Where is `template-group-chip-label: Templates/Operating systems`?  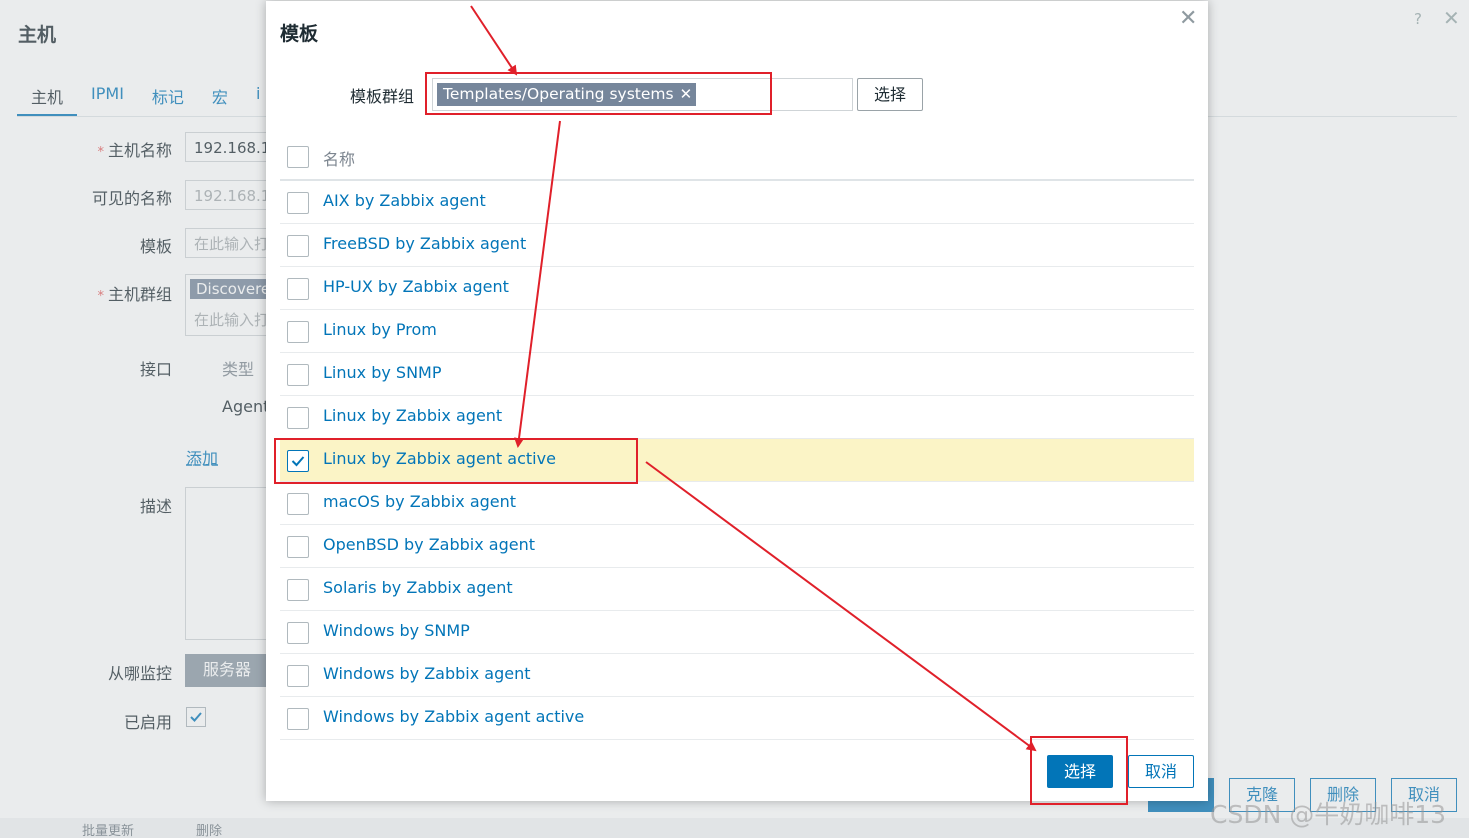 template-group-chip-label: Templates/Operating systems is located at coordinates (558, 94).